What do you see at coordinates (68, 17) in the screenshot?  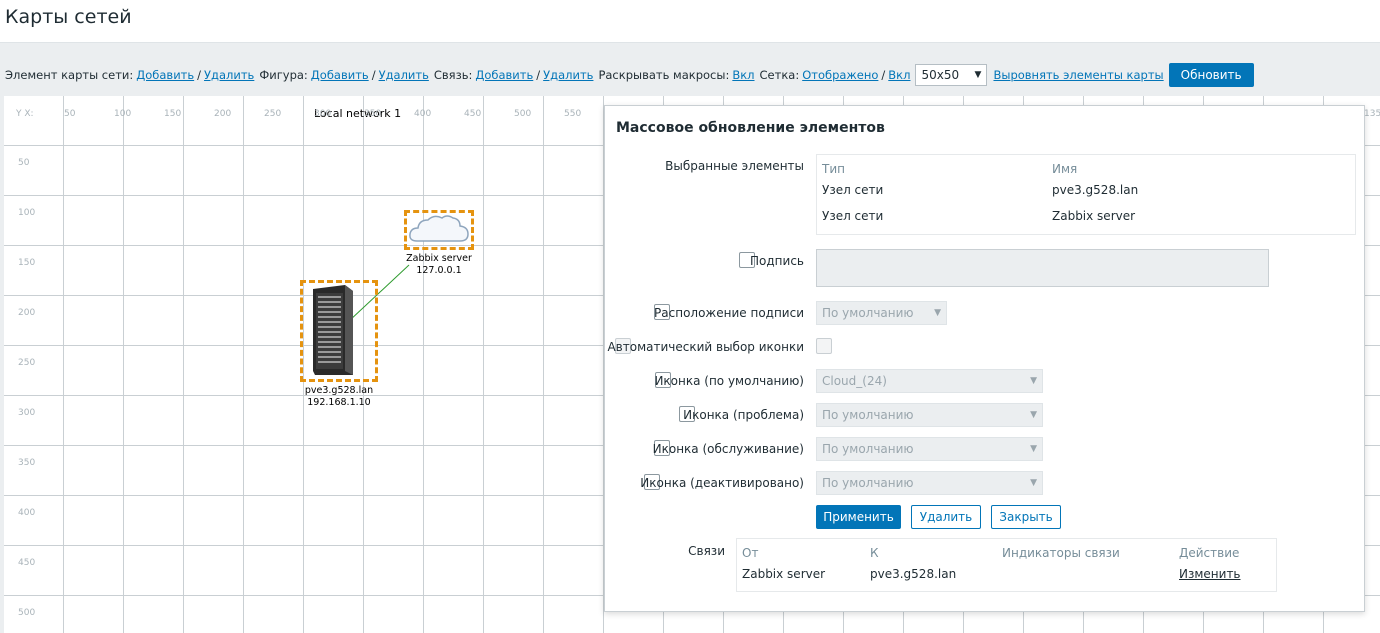 I see `page-title: Карты сетей` at bounding box center [68, 17].